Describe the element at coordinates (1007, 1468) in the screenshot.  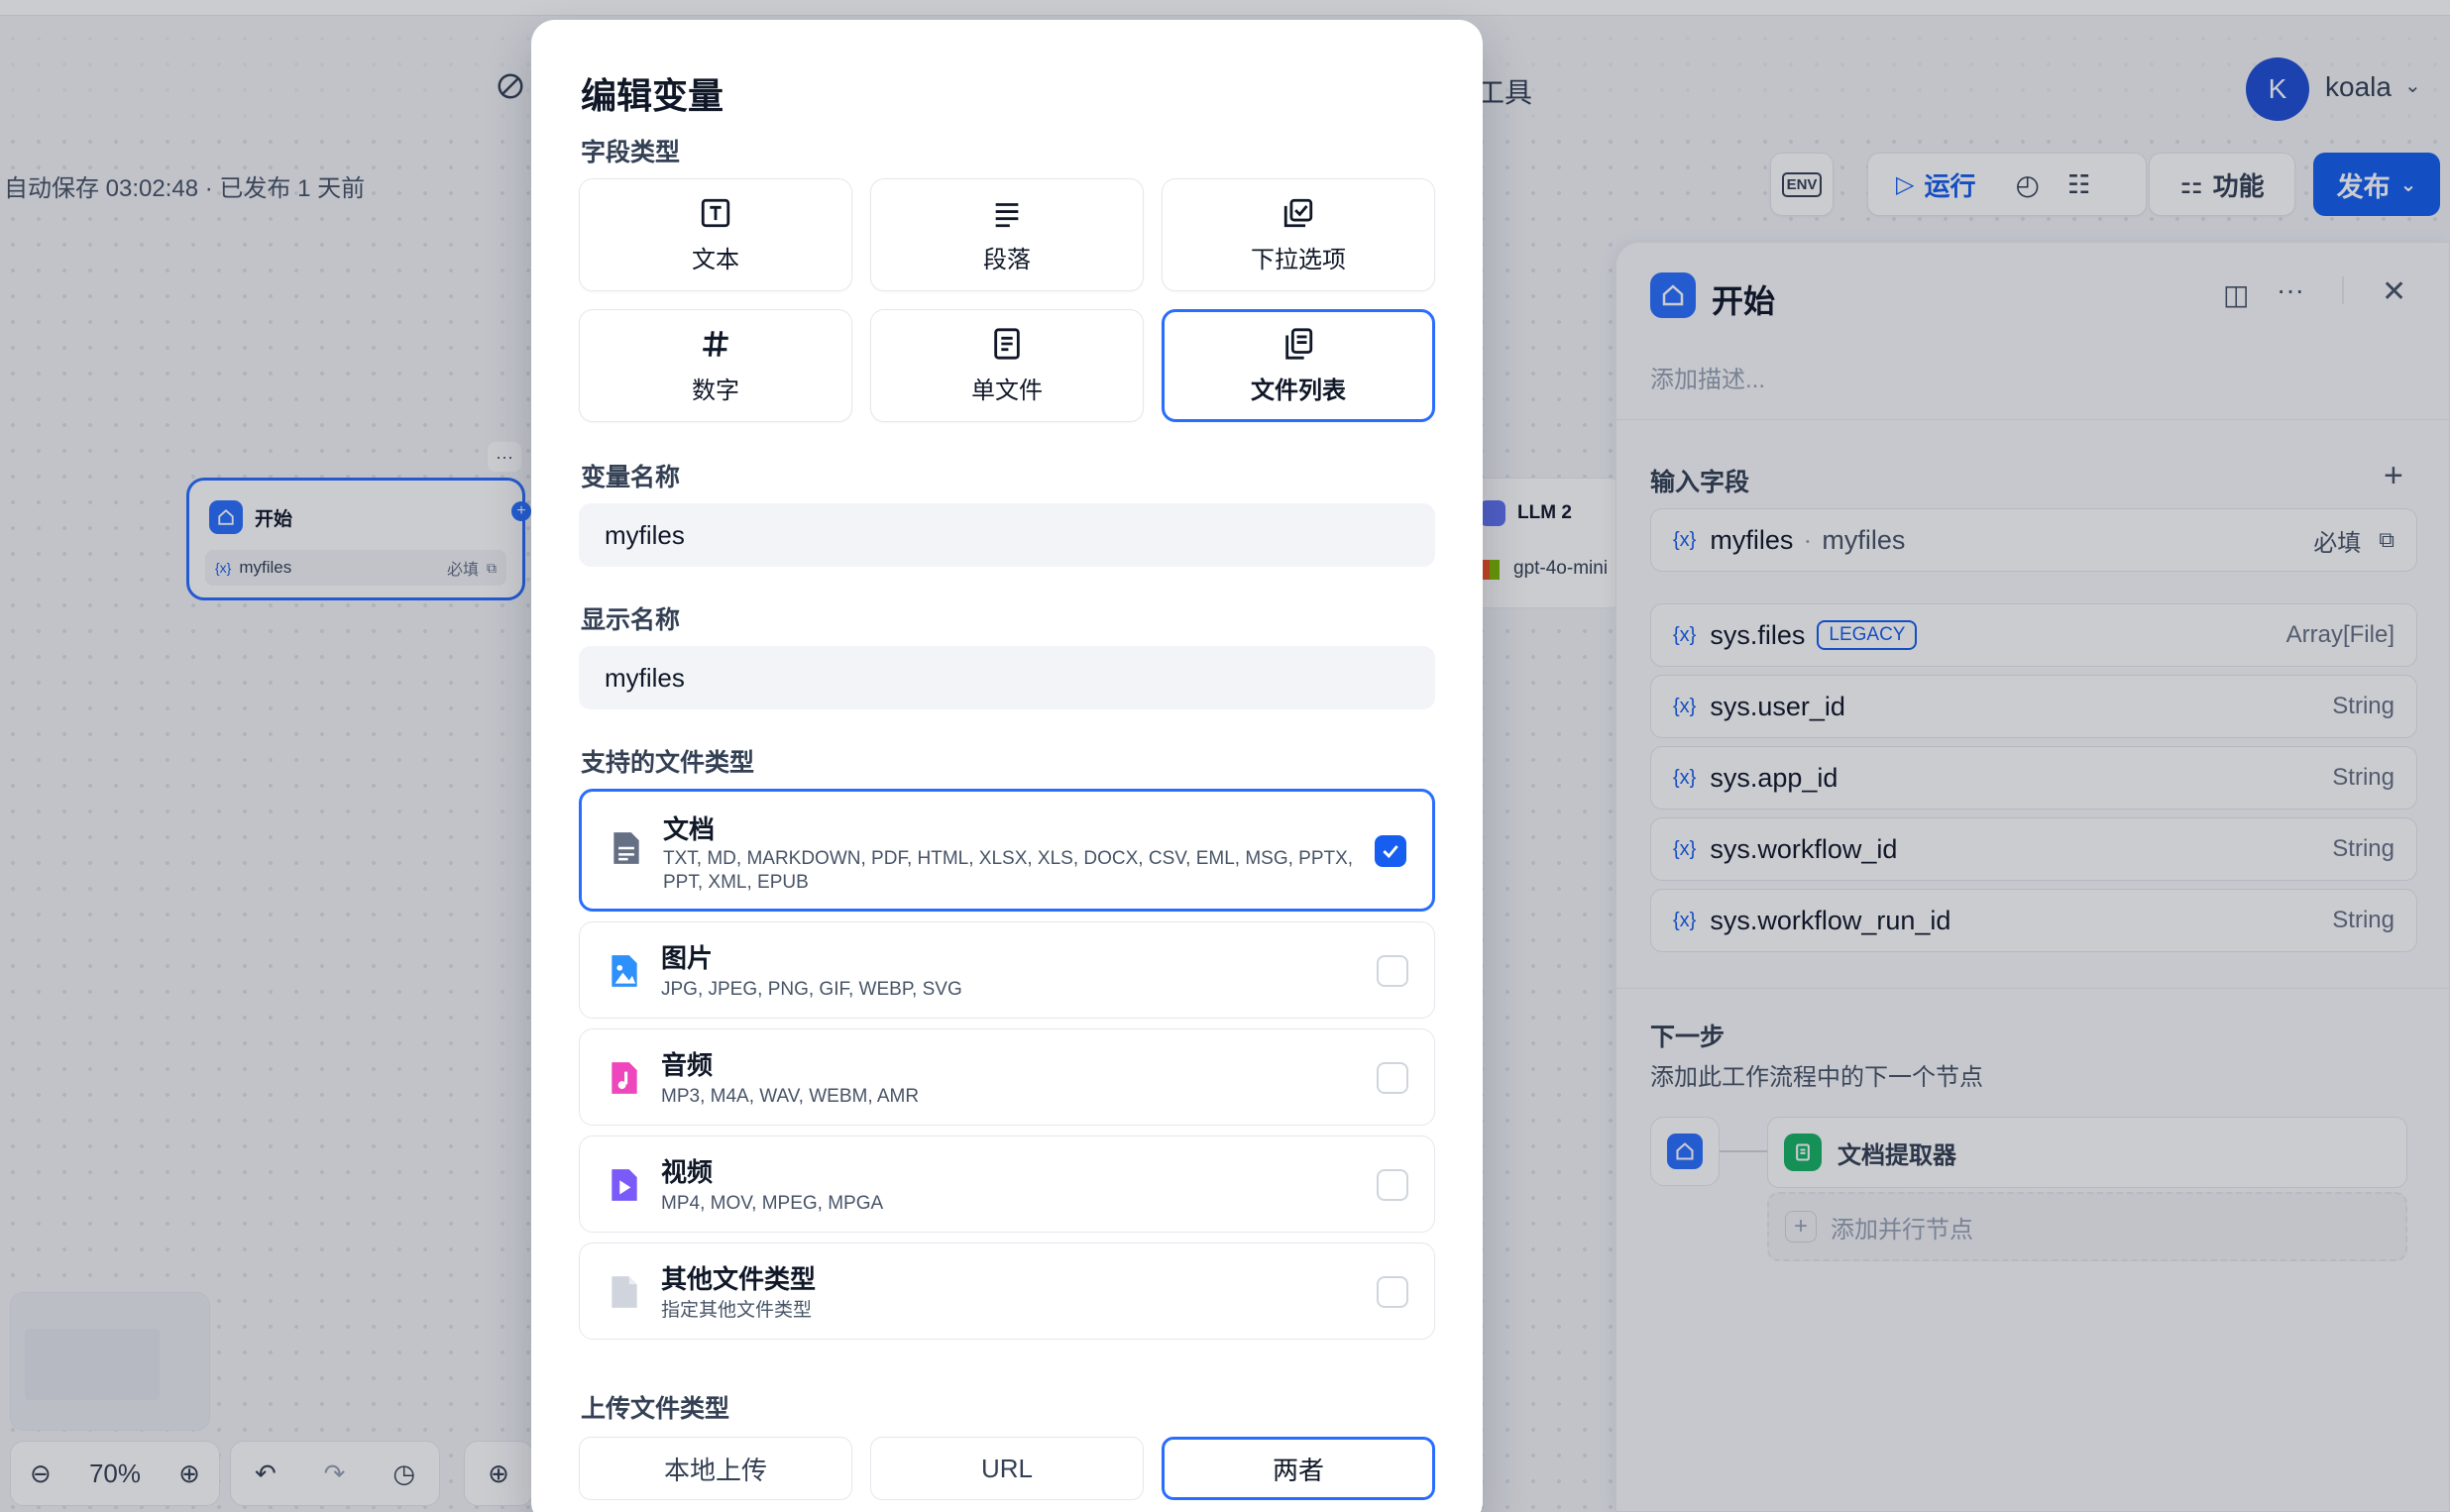
I see `upload-url-button: URL` at that location.